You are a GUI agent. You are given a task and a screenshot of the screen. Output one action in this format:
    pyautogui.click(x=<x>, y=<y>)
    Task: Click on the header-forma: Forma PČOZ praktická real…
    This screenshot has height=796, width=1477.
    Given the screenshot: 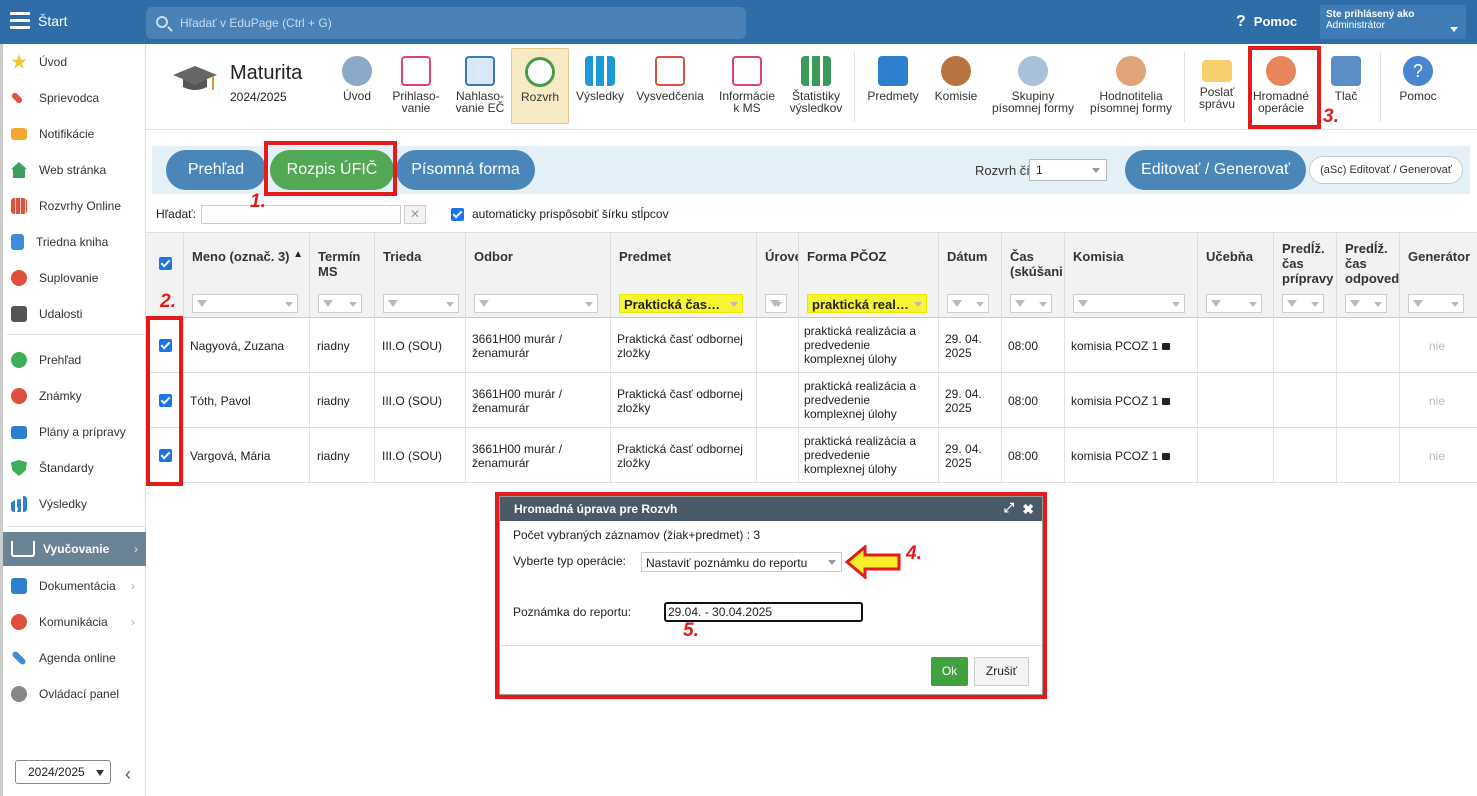 What is the action you would take?
    pyautogui.click(x=868, y=276)
    